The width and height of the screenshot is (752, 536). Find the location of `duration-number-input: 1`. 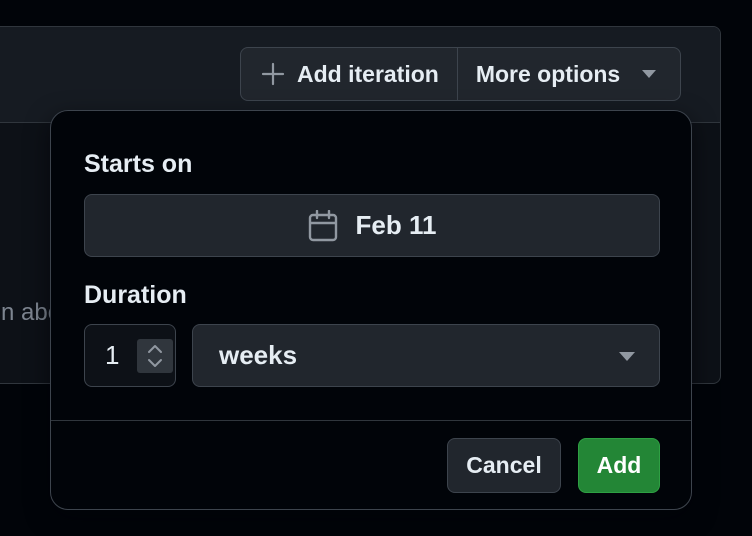

duration-number-input: 1 is located at coordinates (130, 355).